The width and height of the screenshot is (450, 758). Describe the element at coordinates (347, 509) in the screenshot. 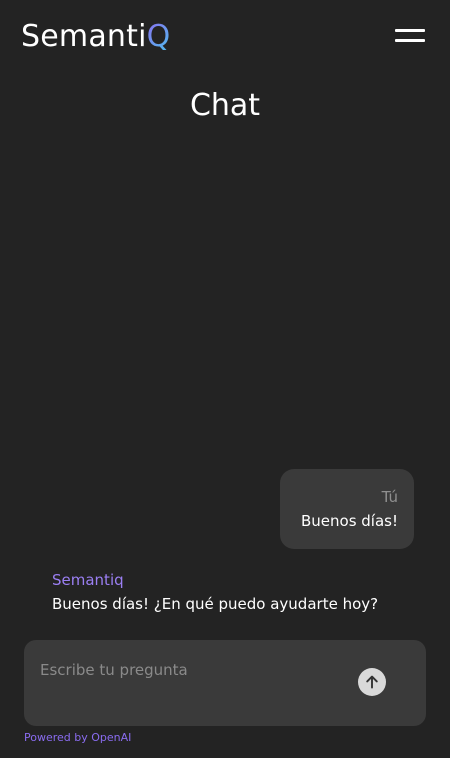

I see `user-message-bubble: Tú Buenos días!` at that location.